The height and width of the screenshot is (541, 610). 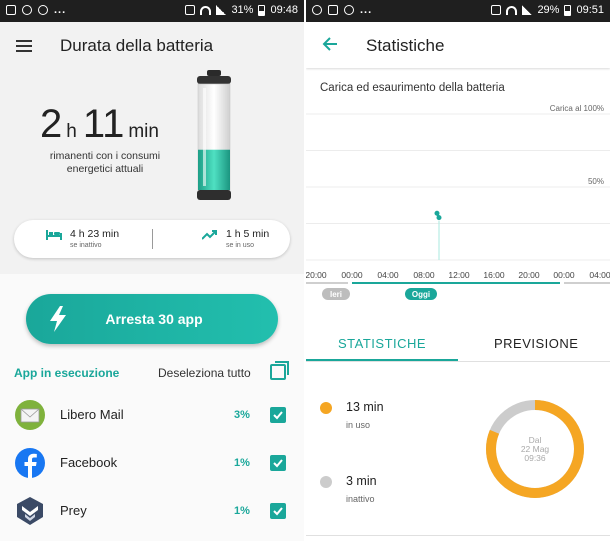 I want to click on facebook-app-icon, so click(x=30, y=463).